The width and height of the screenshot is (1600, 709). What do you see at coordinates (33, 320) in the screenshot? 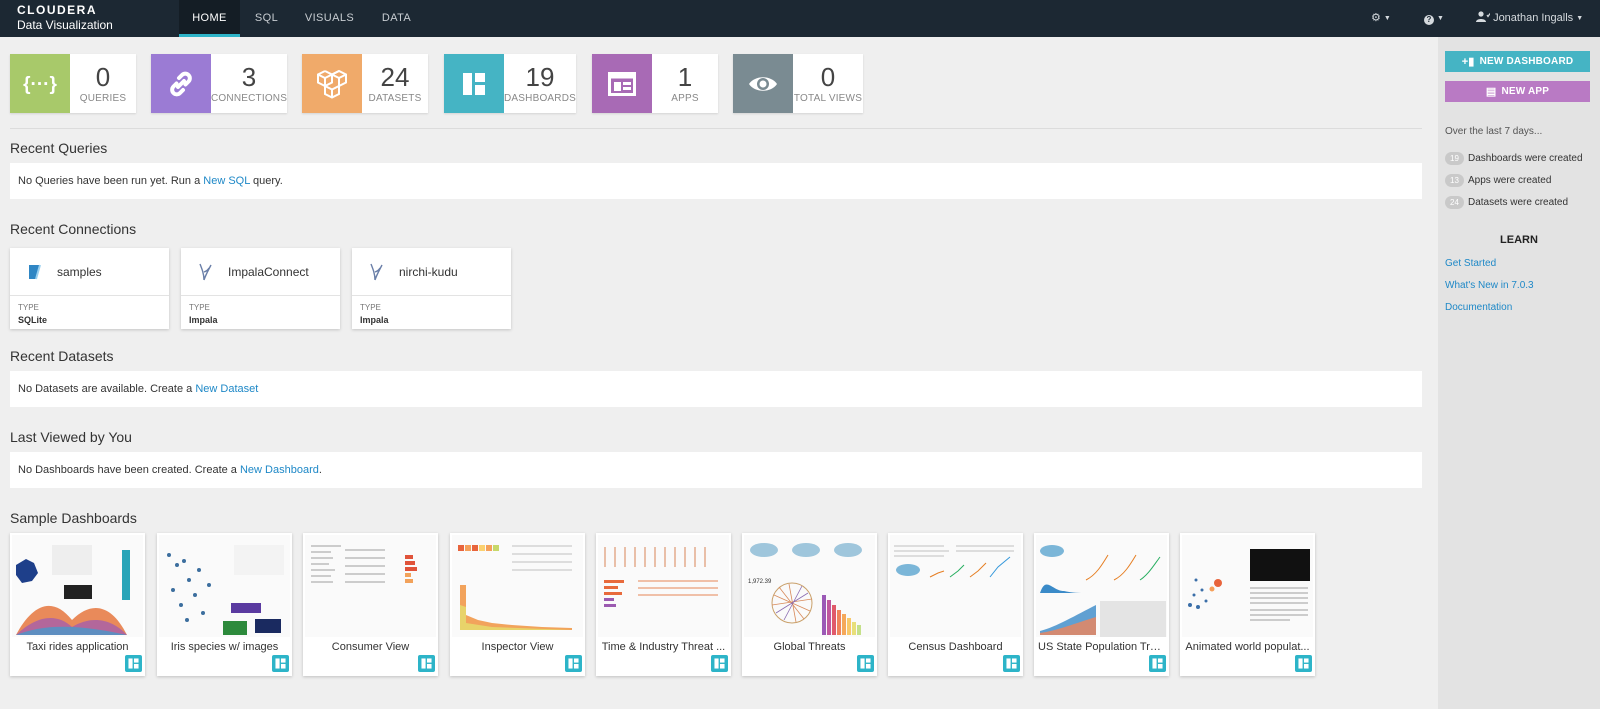
I see `connection-type: SQLite` at bounding box center [33, 320].